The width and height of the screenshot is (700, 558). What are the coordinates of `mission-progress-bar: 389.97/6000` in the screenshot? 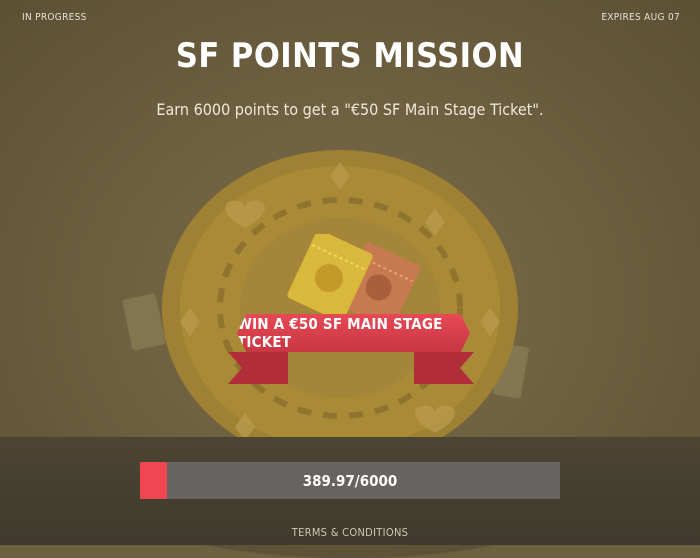 It's located at (350, 480).